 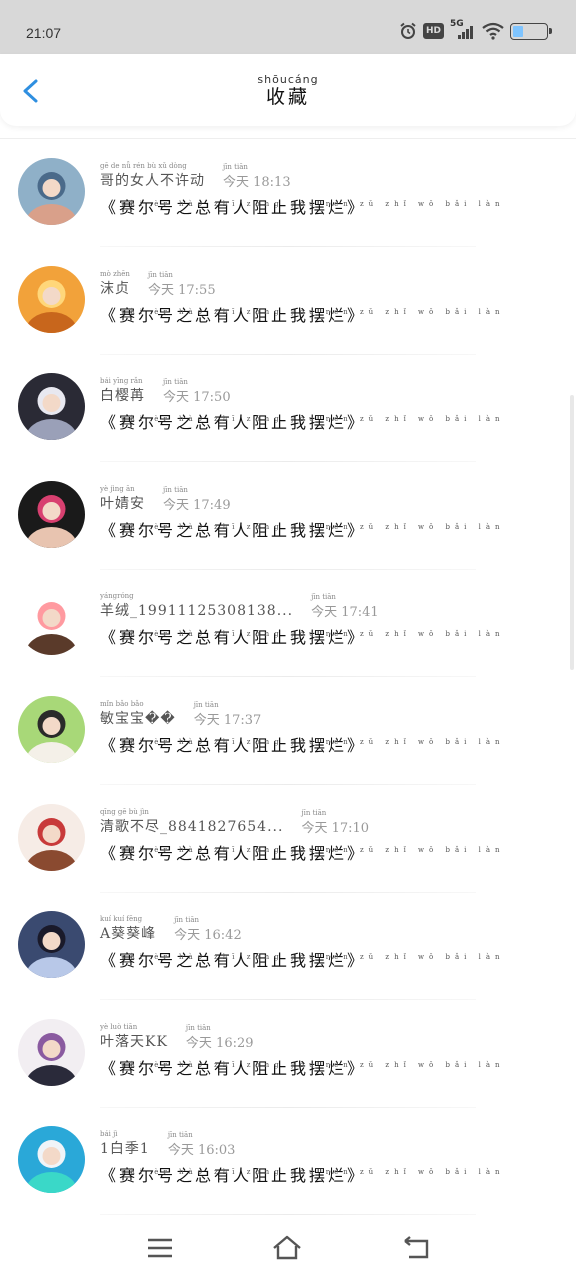 I want to click on divider, so click(x=288, y=138).